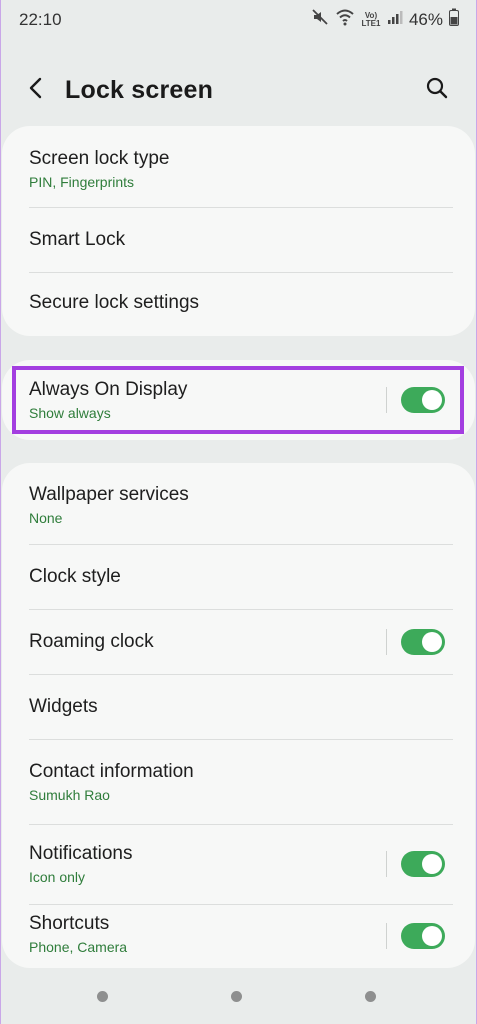 The height and width of the screenshot is (1024, 477). Describe the element at coordinates (371, 19) in the screenshot. I see `volte-icon: Vo) LTE1` at that location.